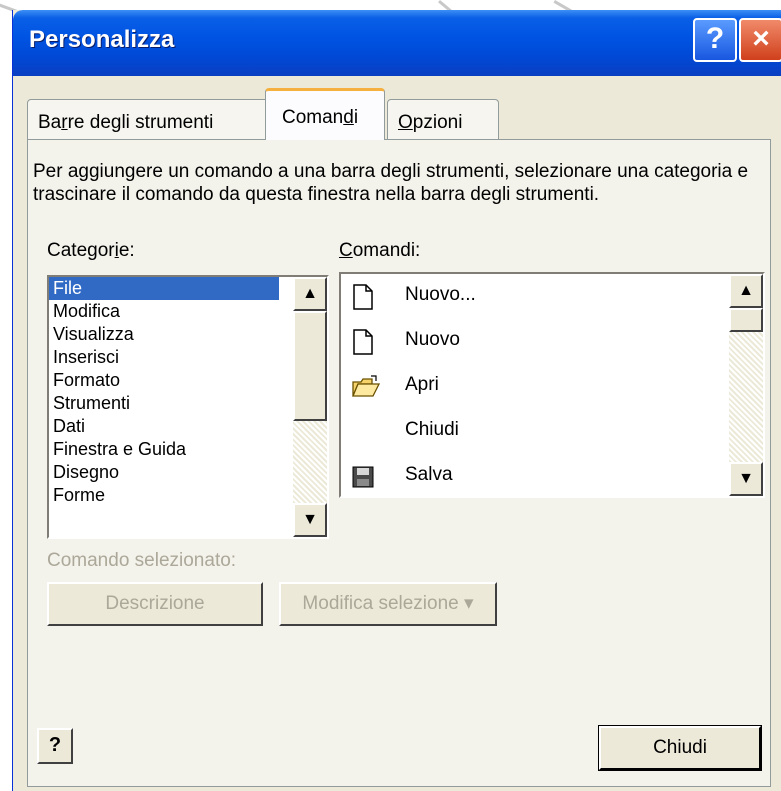  Describe the element at coordinates (142, 560) in the screenshot. I see `selected-command-label: Comando selezionato:` at that location.